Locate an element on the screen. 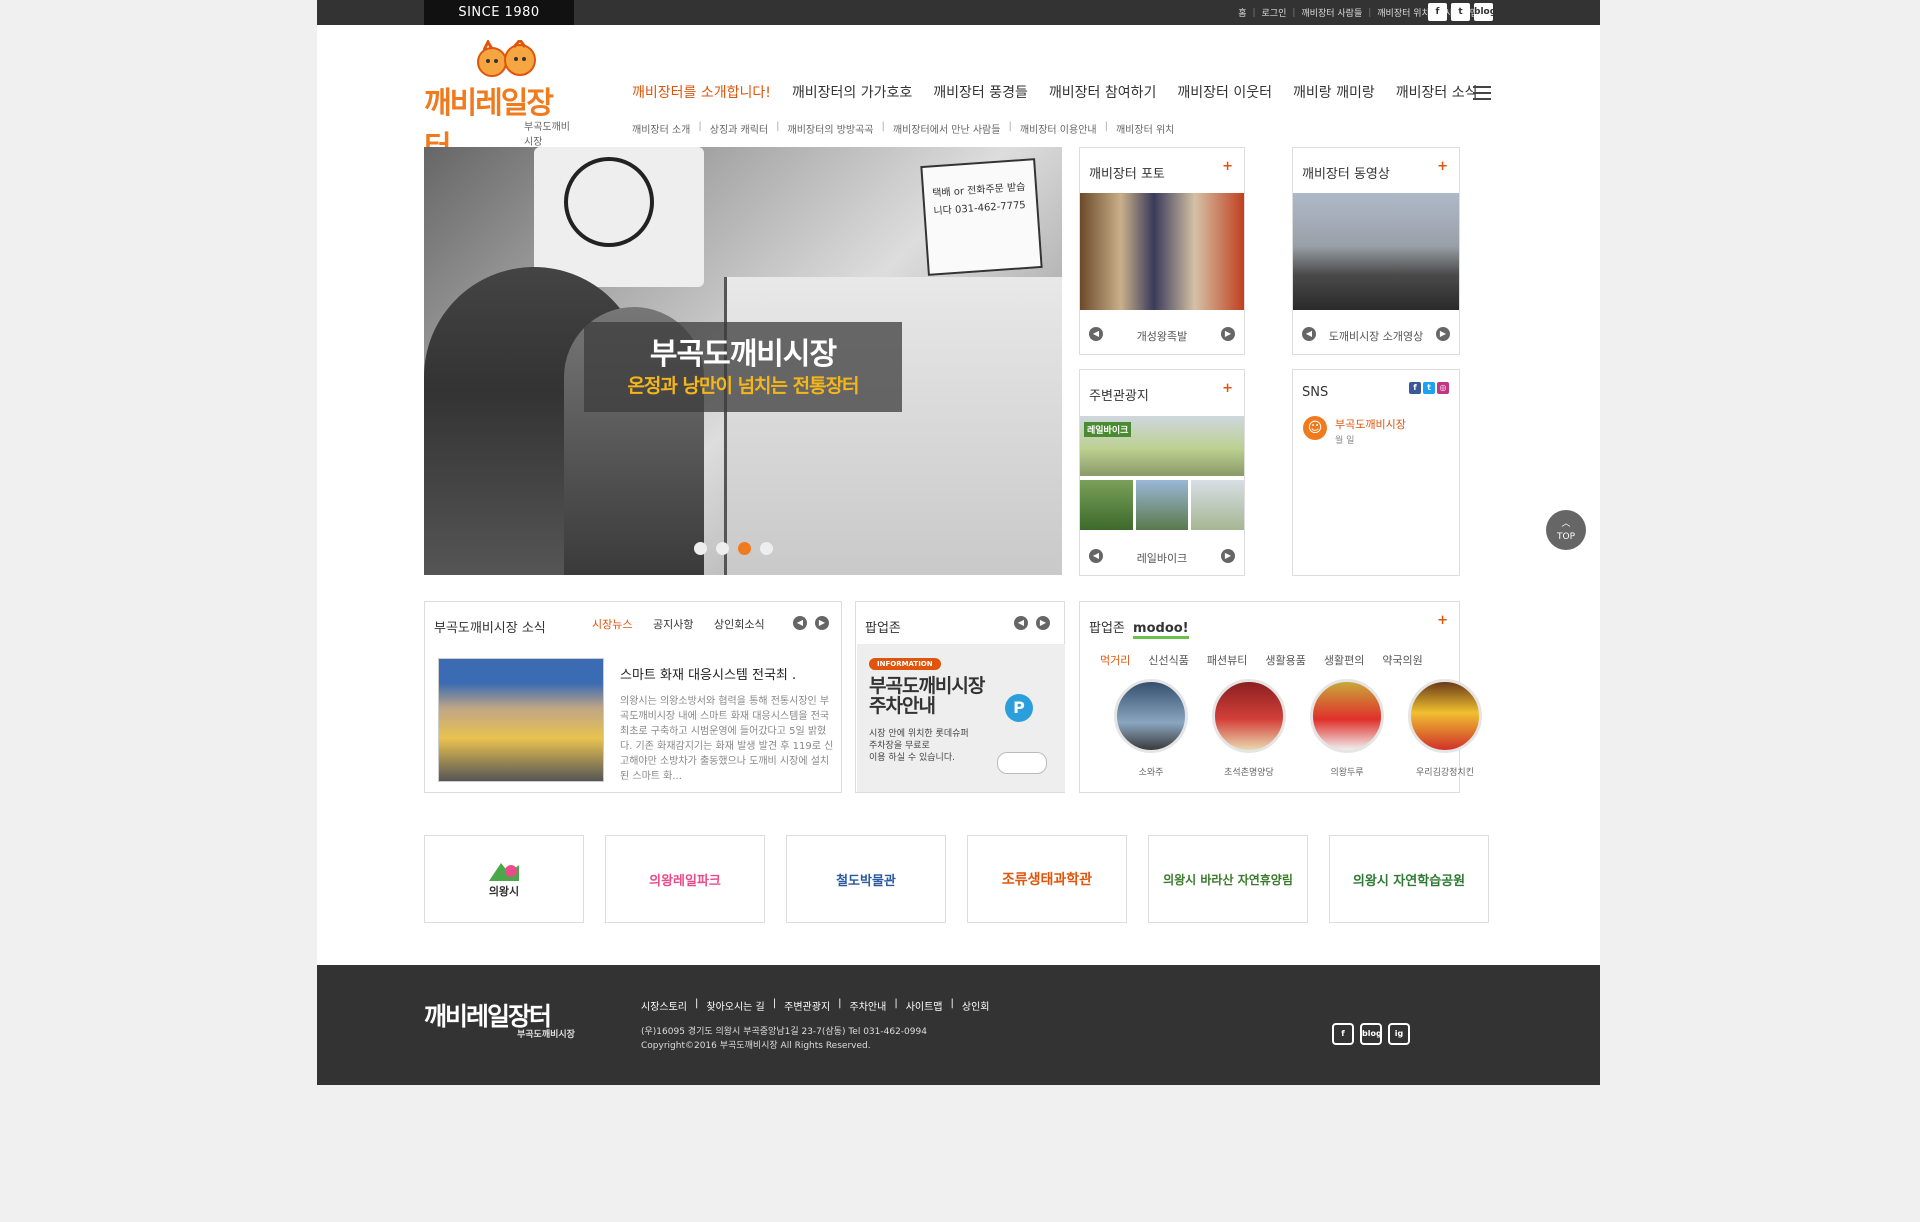  photo-thumbnail is located at coordinates (1162, 251).